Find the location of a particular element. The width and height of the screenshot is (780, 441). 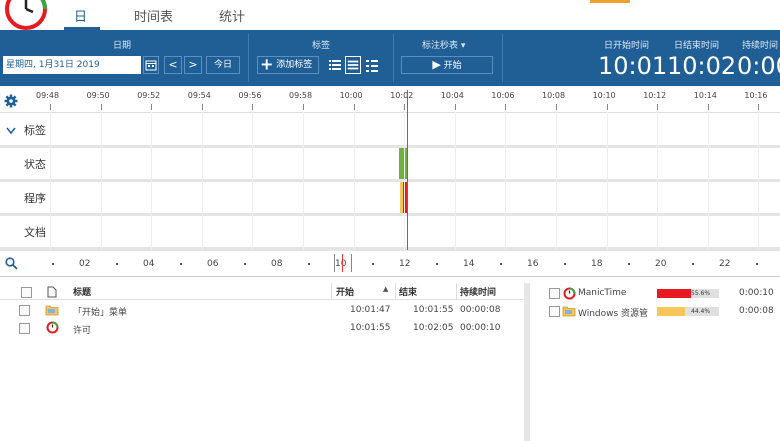

today-button: 今日 is located at coordinates (223, 65).